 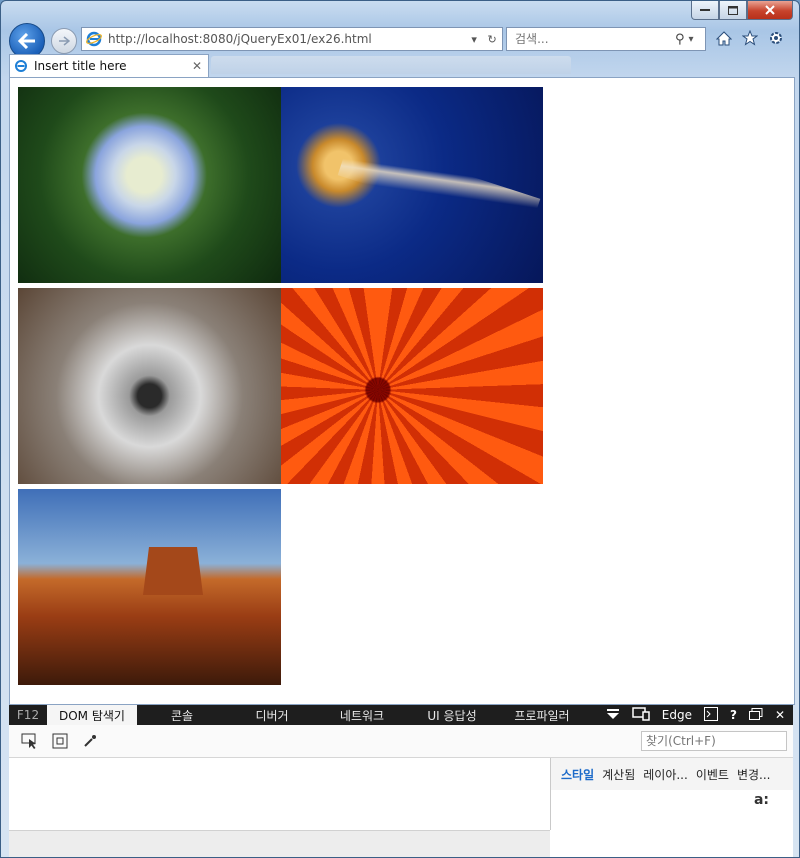 I want to click on font-size-icon: a:, so click(x=761, y=800).